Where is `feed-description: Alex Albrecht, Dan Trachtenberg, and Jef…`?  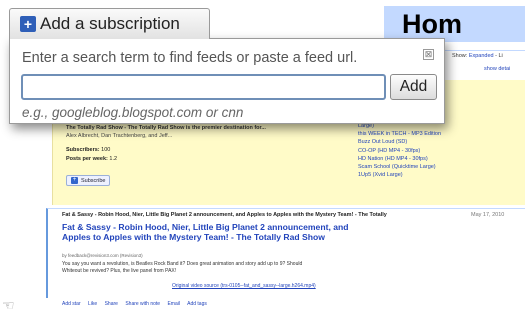
feed-description: Alex Albrecht, Dan Trachtenberg, and Jef… is located at coordinates (119, 136).